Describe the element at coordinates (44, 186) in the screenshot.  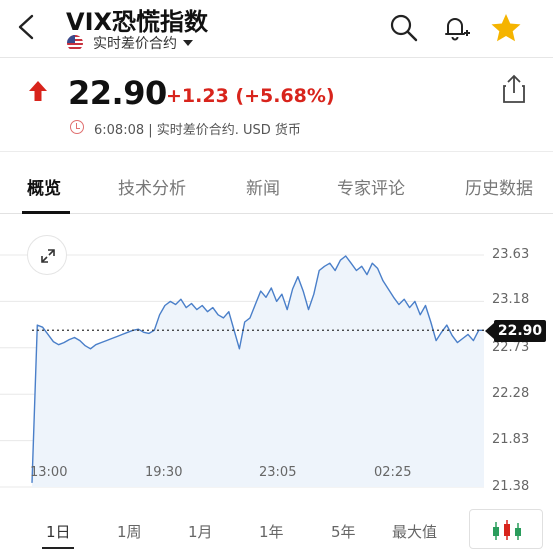
I see `tab-overview: 概览` at that location.